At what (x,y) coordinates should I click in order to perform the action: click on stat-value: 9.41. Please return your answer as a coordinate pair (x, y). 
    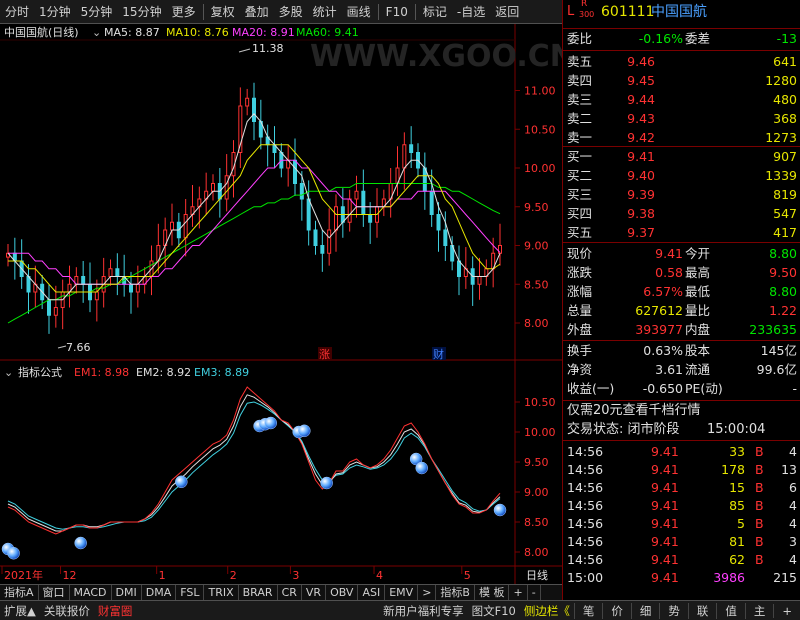
    Looking at the image, I should click on (669, 253).